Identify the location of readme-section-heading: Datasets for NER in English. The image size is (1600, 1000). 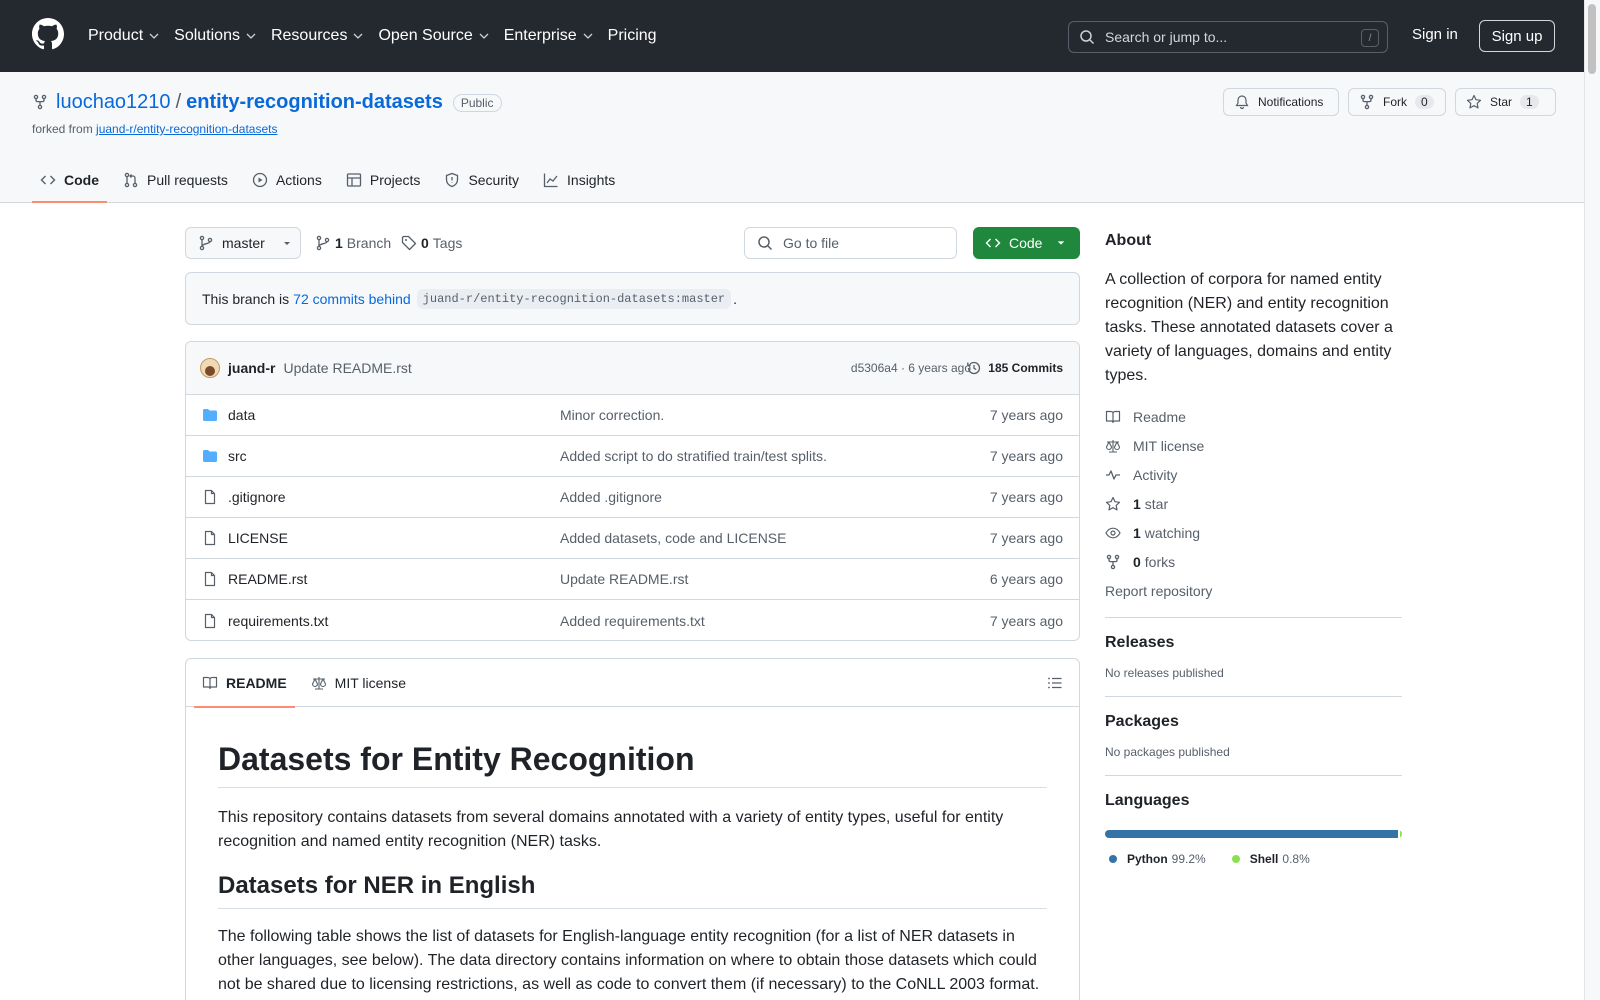
(632, 890).